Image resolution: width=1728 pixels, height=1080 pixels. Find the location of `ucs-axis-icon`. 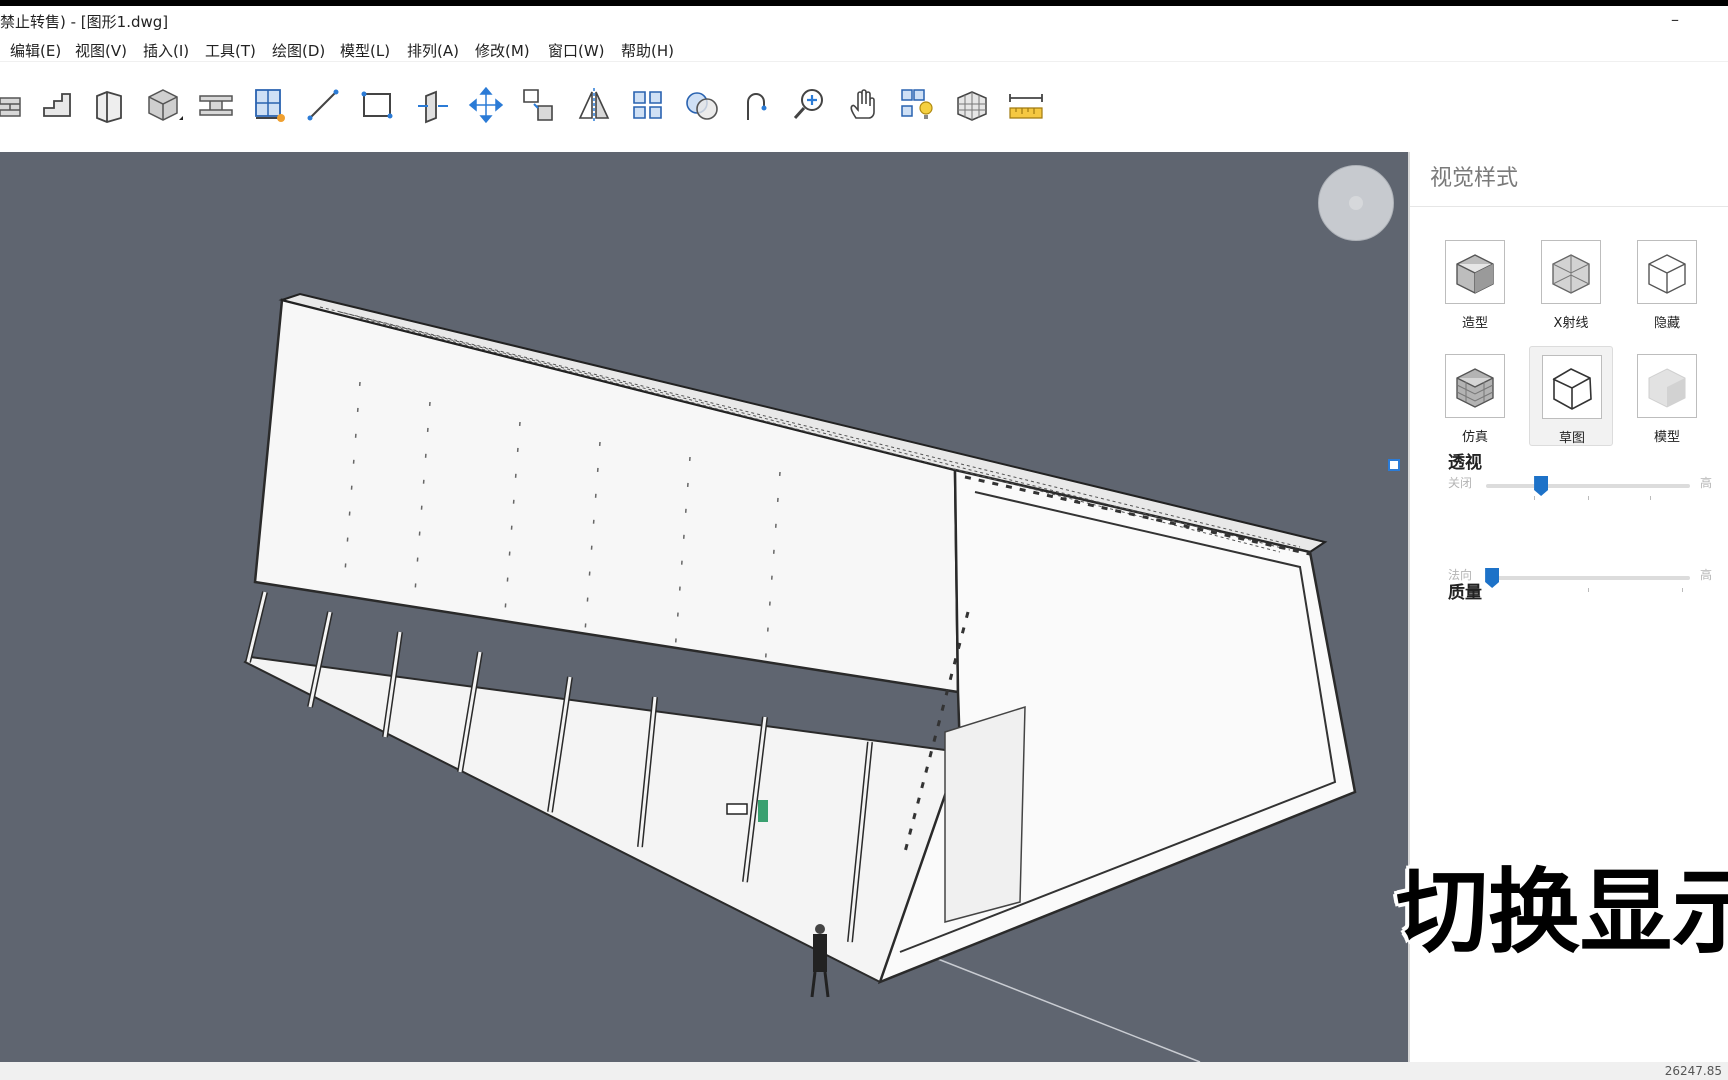

ucs-axis-icon is located at coordinates (1394, 465).